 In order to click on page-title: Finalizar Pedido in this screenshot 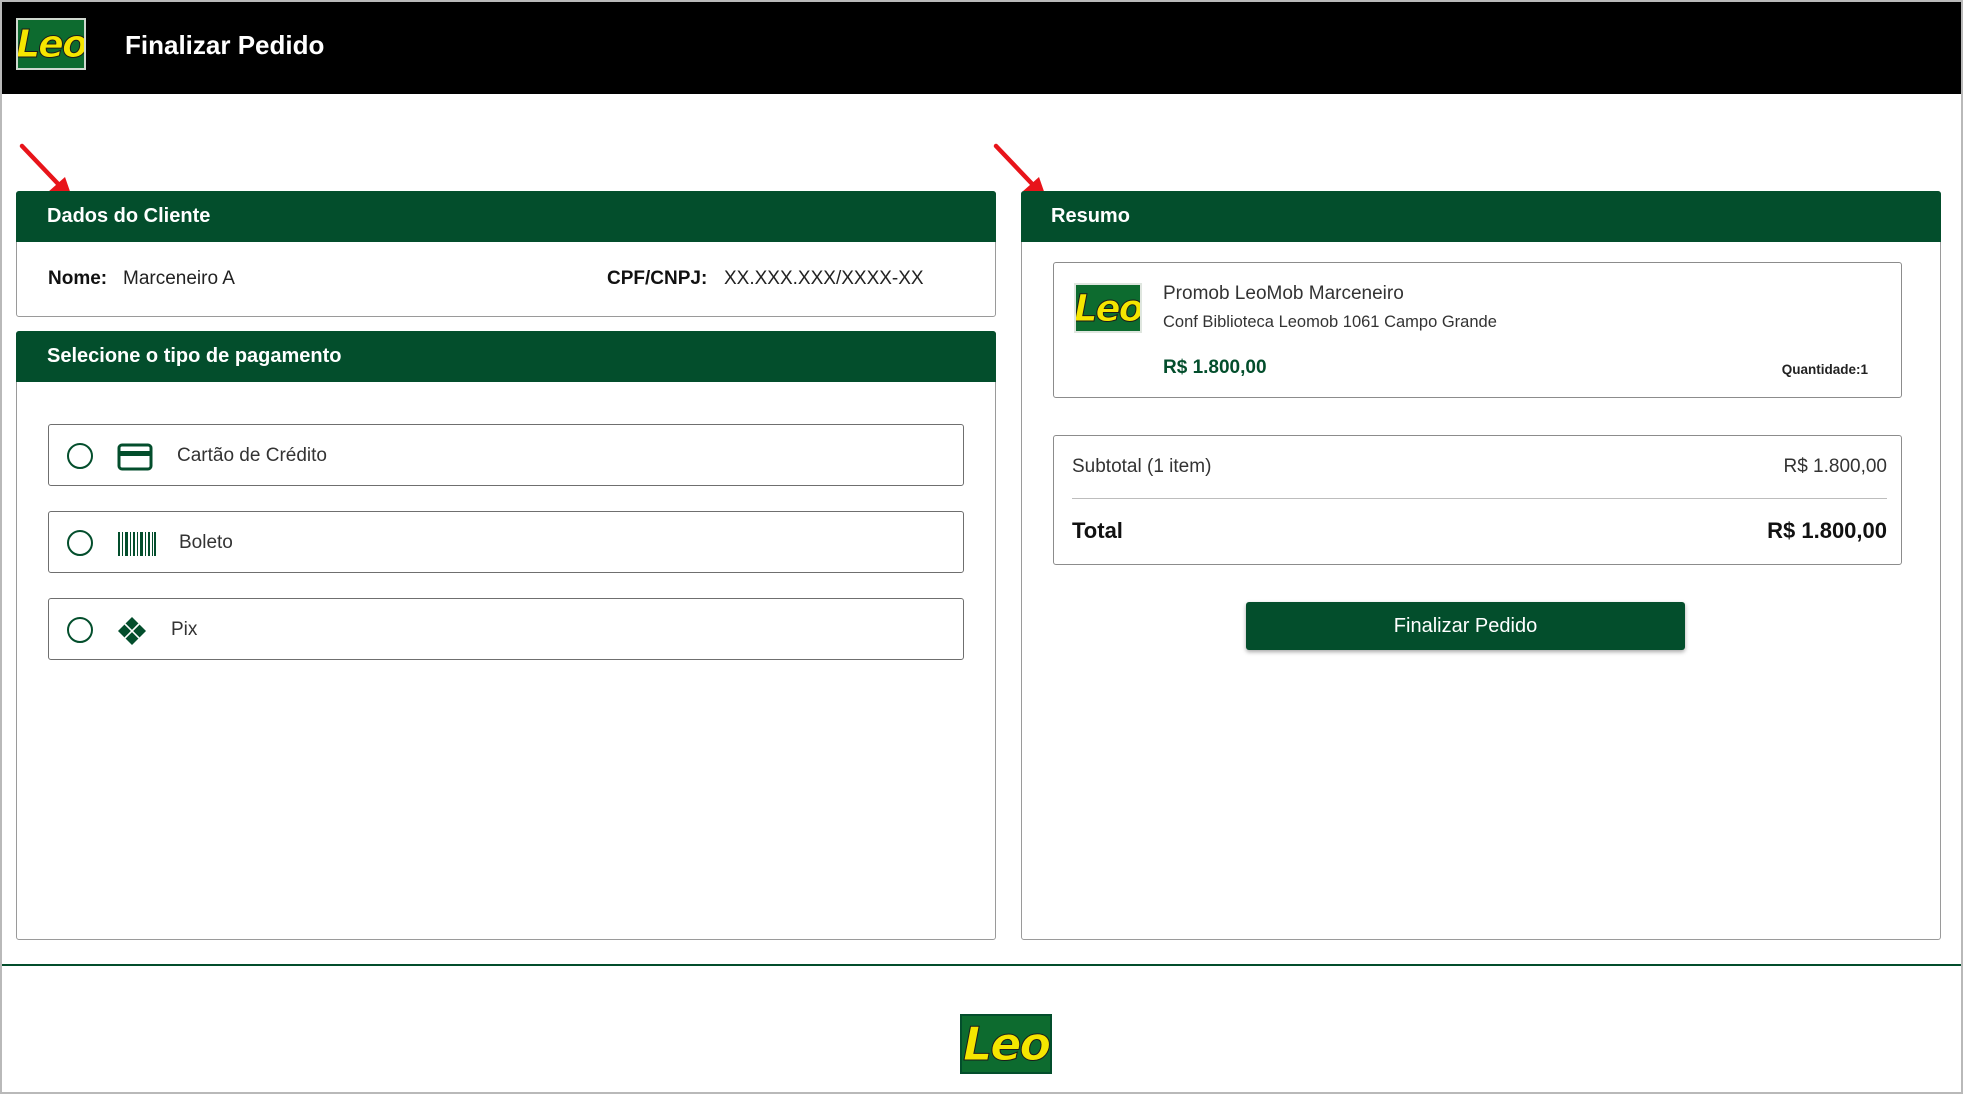, I will do `click(225, 45)`.